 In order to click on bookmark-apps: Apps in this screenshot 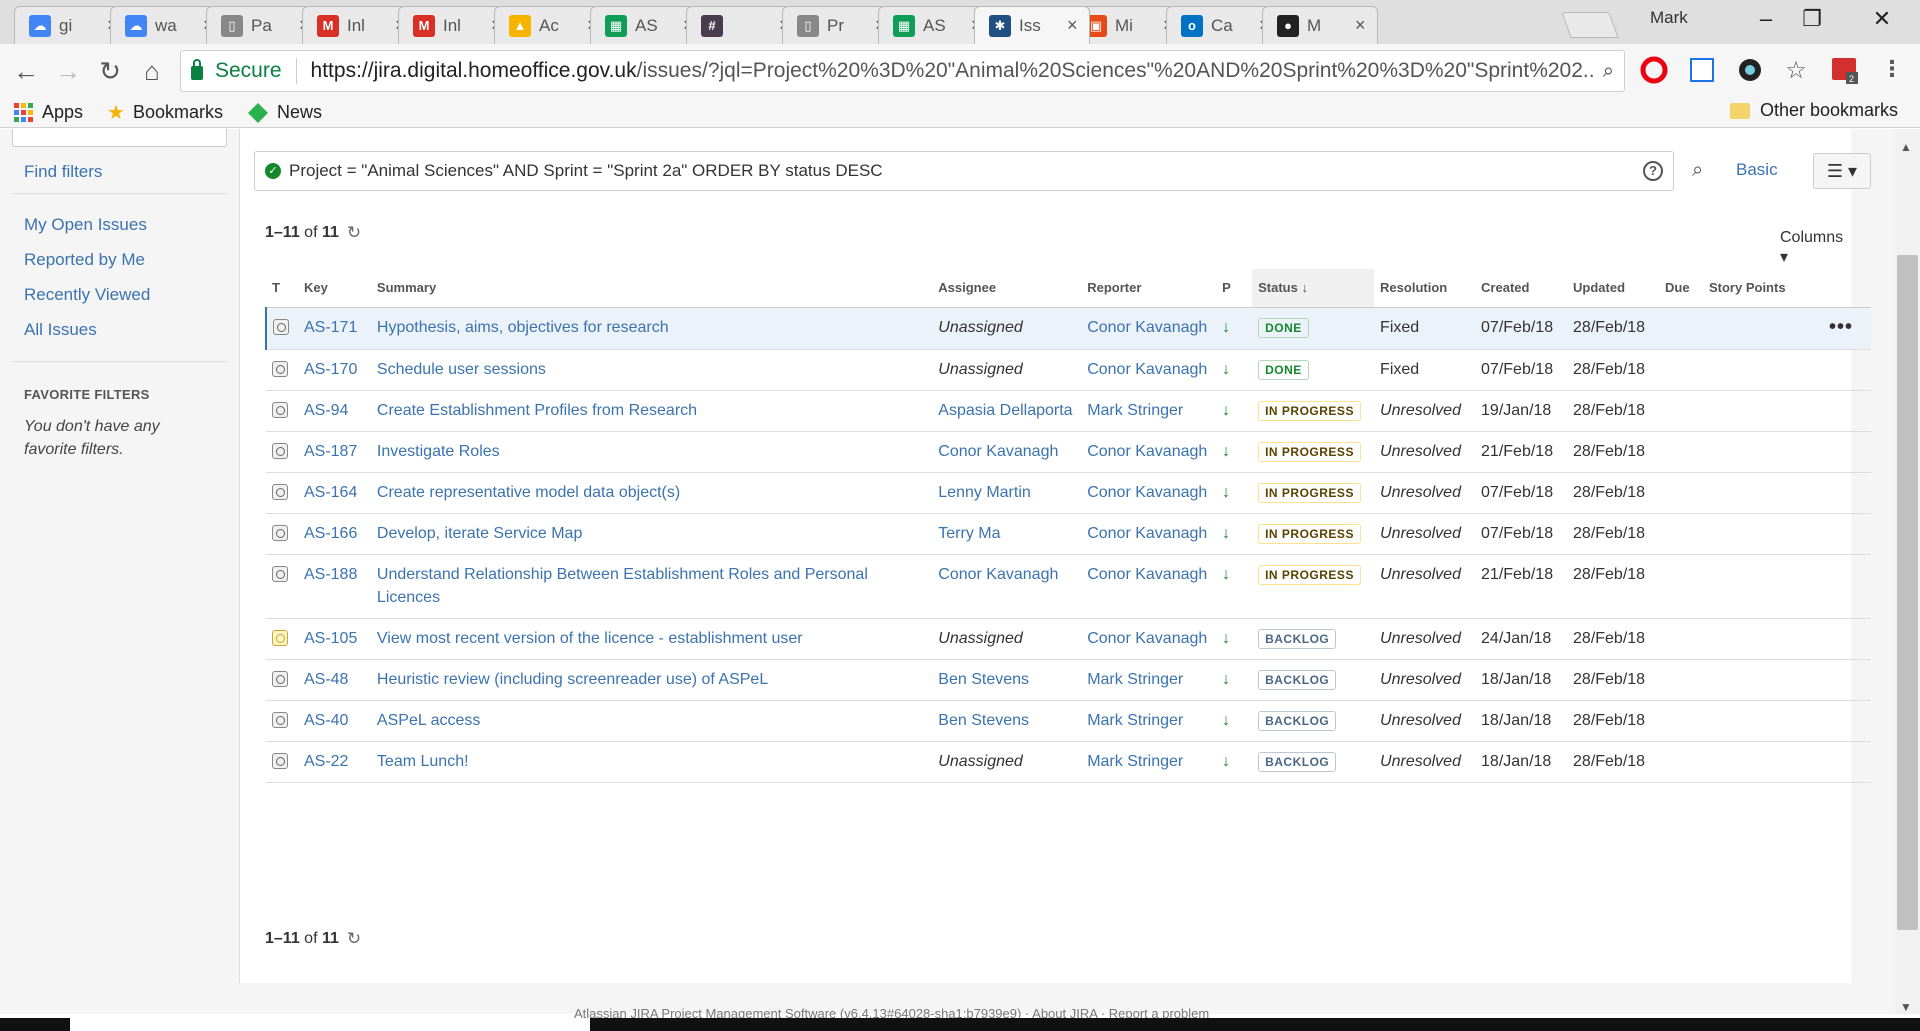, I will do `click(48, 112)`.